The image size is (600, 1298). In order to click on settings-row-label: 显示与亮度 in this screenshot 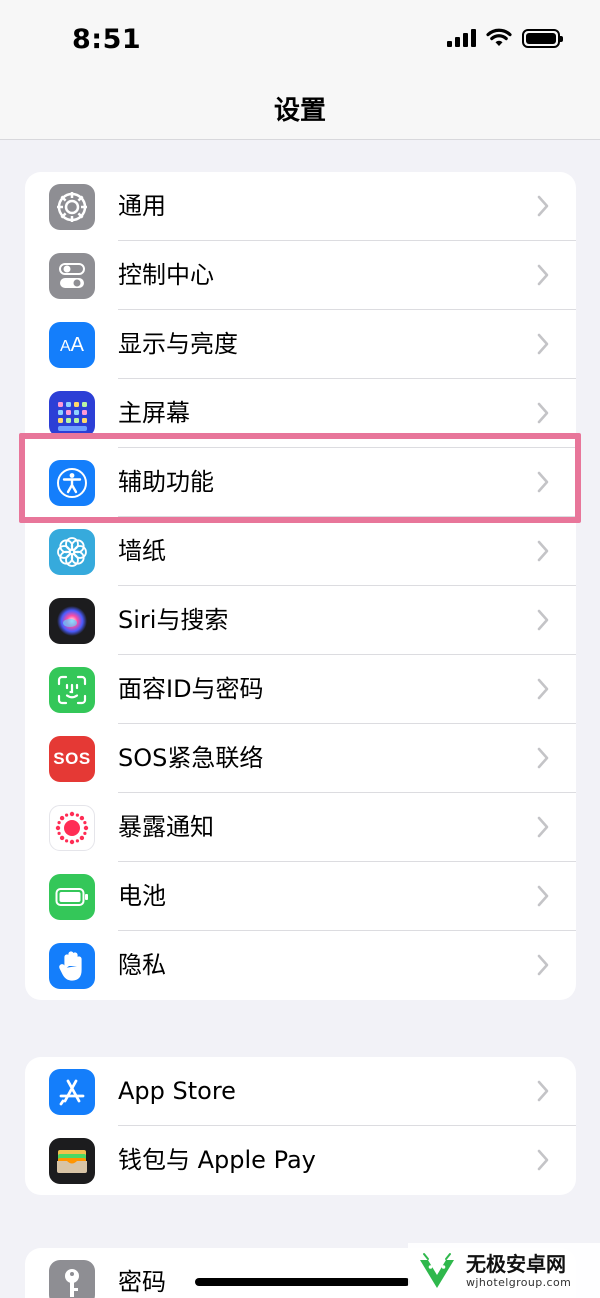, I will do `click(178, 344)`.